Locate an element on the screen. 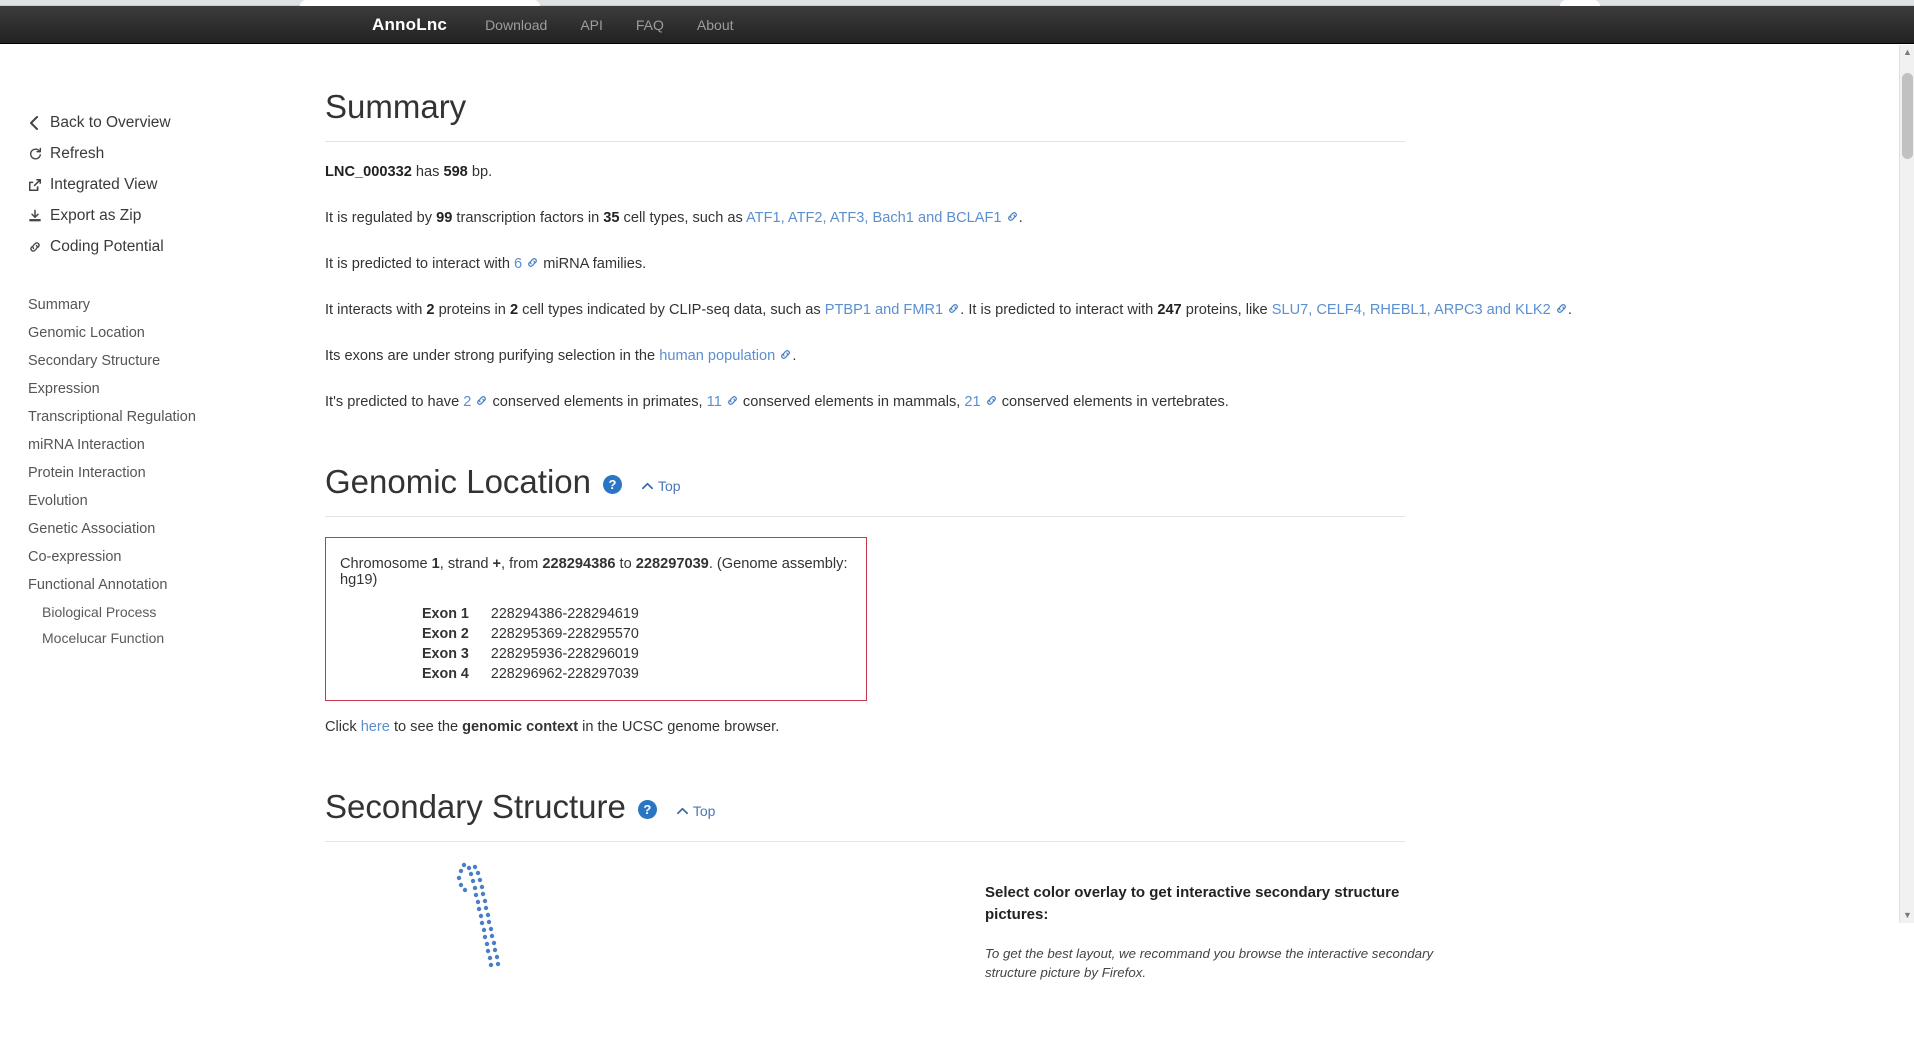  lnc-id: LNC_000332 is located at coordinates (368, 172).